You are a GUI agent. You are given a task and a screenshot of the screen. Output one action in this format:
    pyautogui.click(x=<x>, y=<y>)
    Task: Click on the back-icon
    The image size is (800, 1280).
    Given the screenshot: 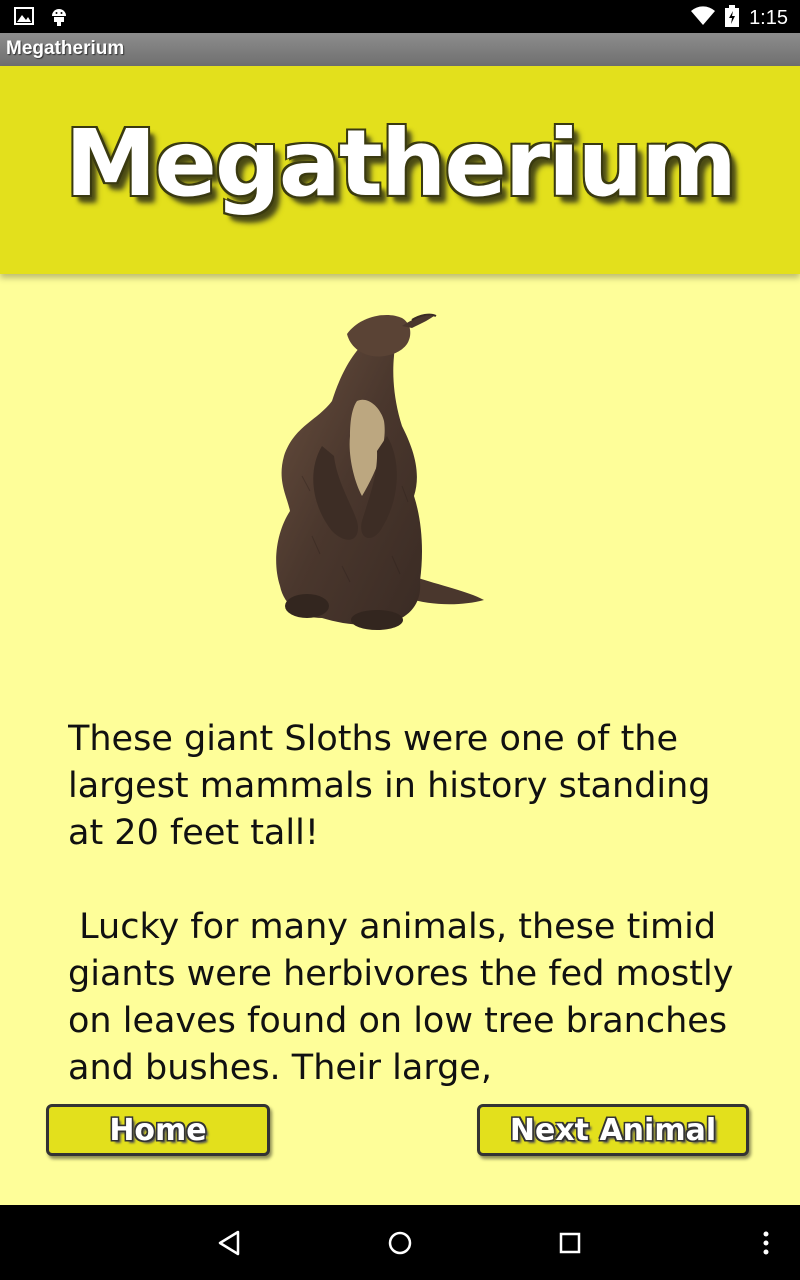 What is the action you would take?
    pyautogui.click(x=230, y=1243)
    